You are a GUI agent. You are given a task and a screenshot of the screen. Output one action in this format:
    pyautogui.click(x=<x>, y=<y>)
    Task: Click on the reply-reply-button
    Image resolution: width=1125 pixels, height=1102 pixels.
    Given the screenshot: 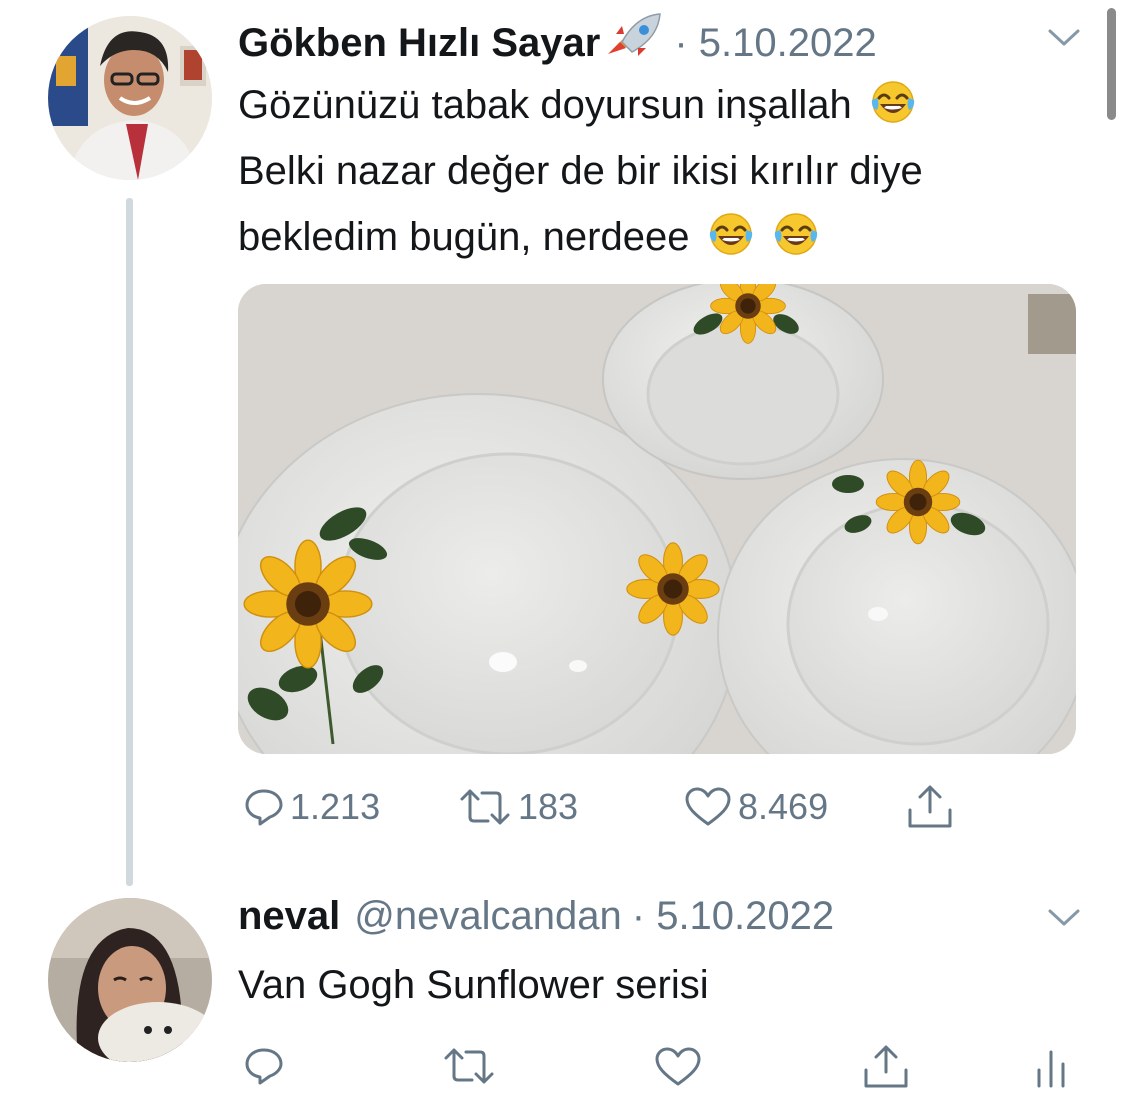 What is the action you would take?
    pyautogui.click(x=264, y=1066)
    